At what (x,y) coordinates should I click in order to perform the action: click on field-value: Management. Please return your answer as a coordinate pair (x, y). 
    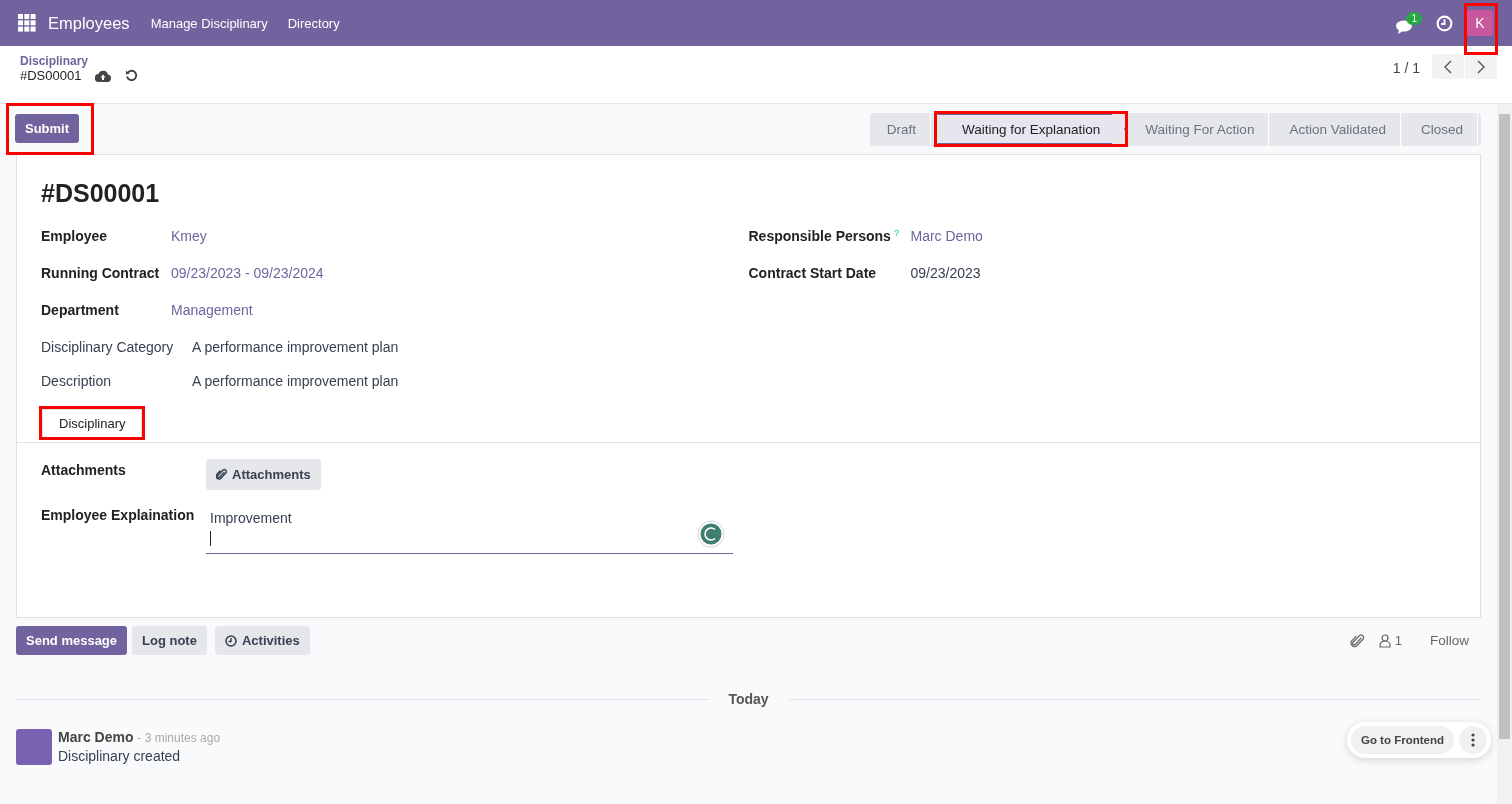
    Looking at the image, I should click on (212, 310).